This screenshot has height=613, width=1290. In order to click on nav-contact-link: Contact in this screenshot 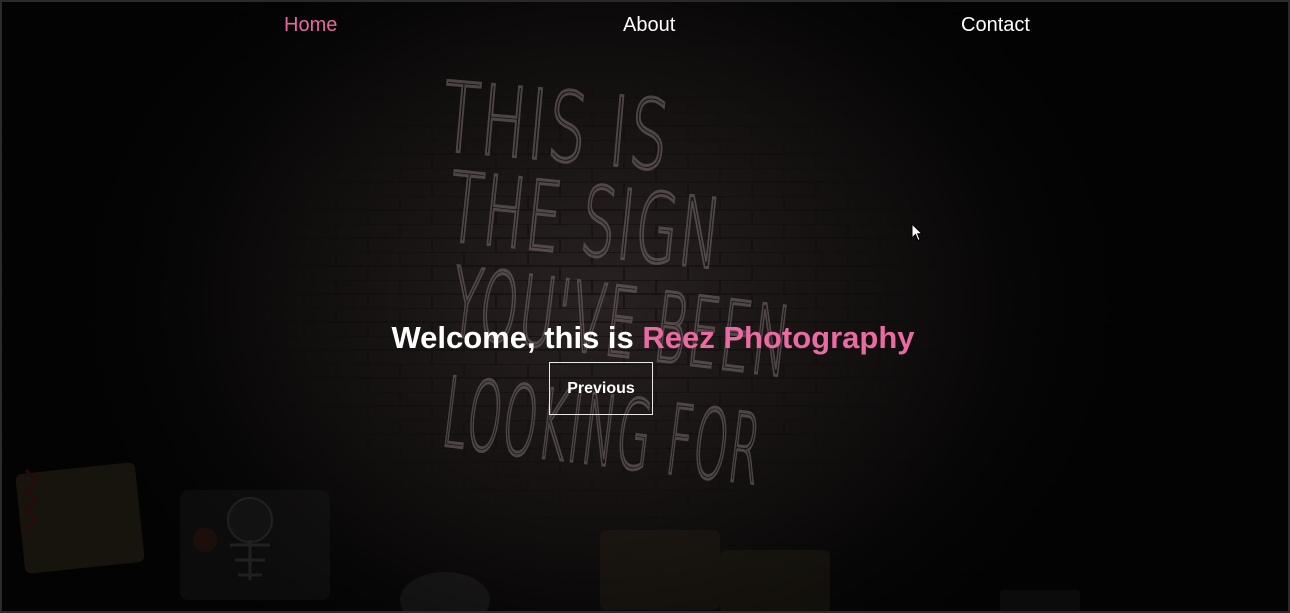, I will do `click(995, 25)`.